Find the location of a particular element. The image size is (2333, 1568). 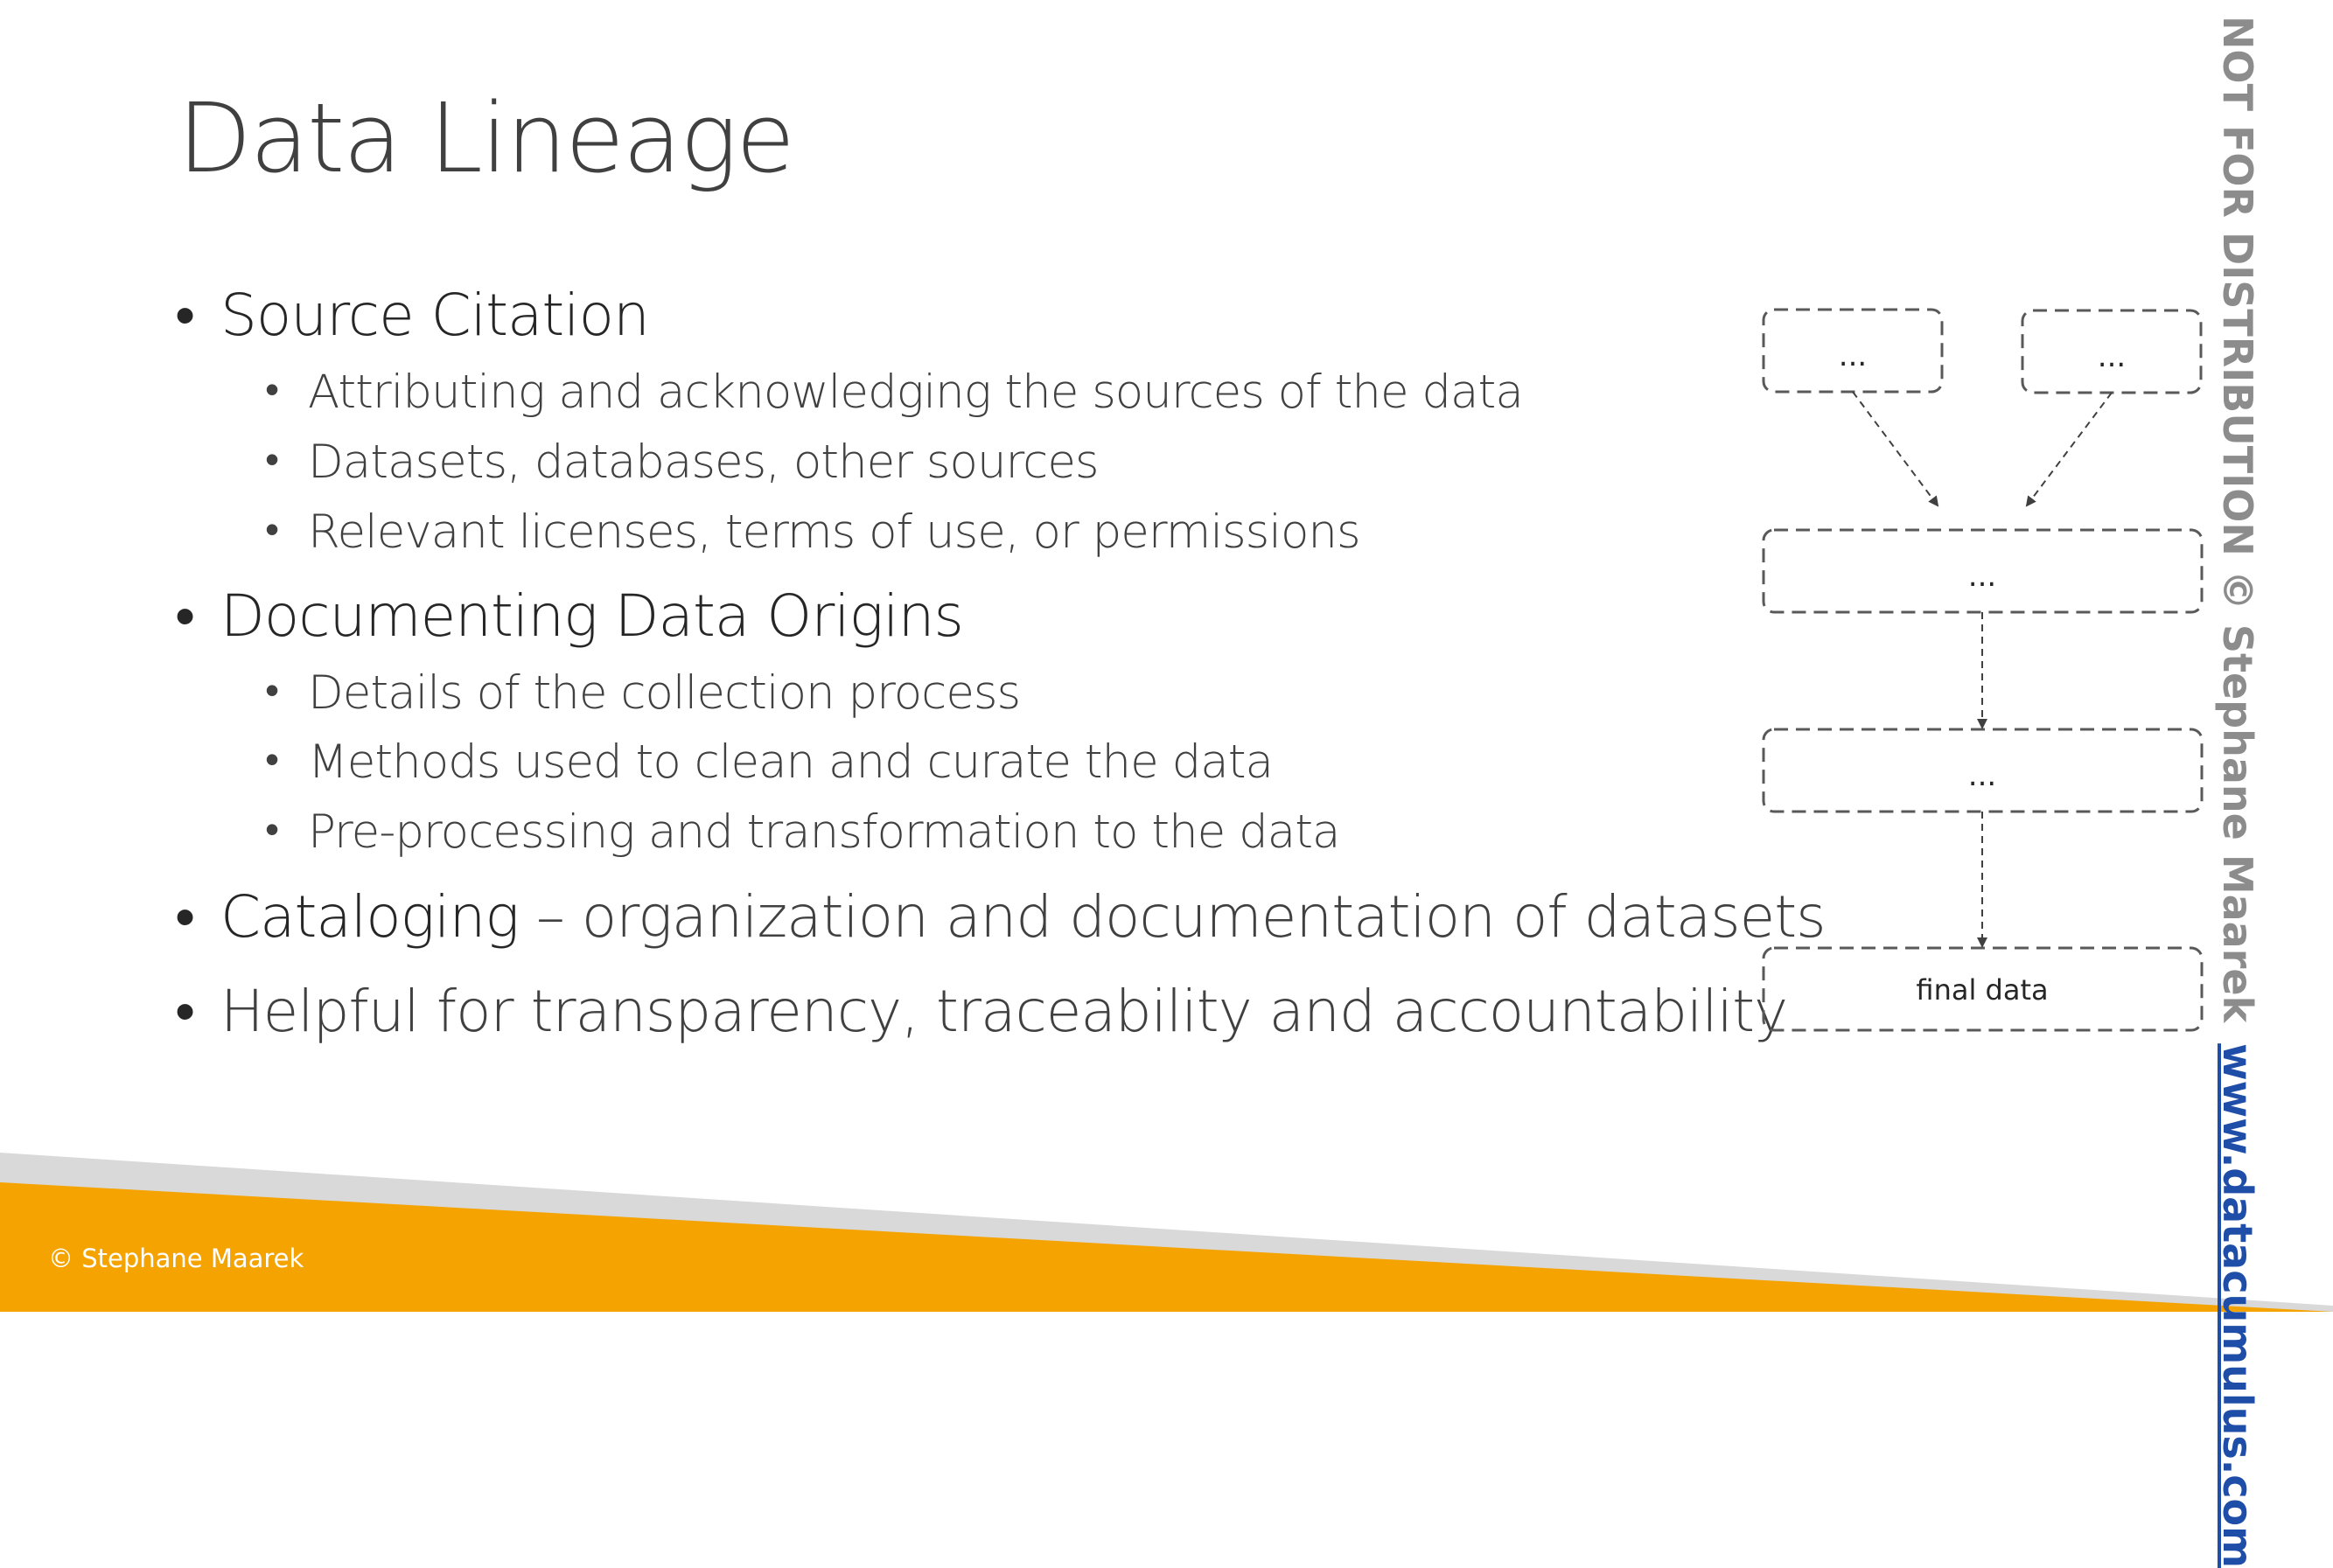

lineage-diagram: ... ... ... ... final data is located at coordinates (1983, 670).